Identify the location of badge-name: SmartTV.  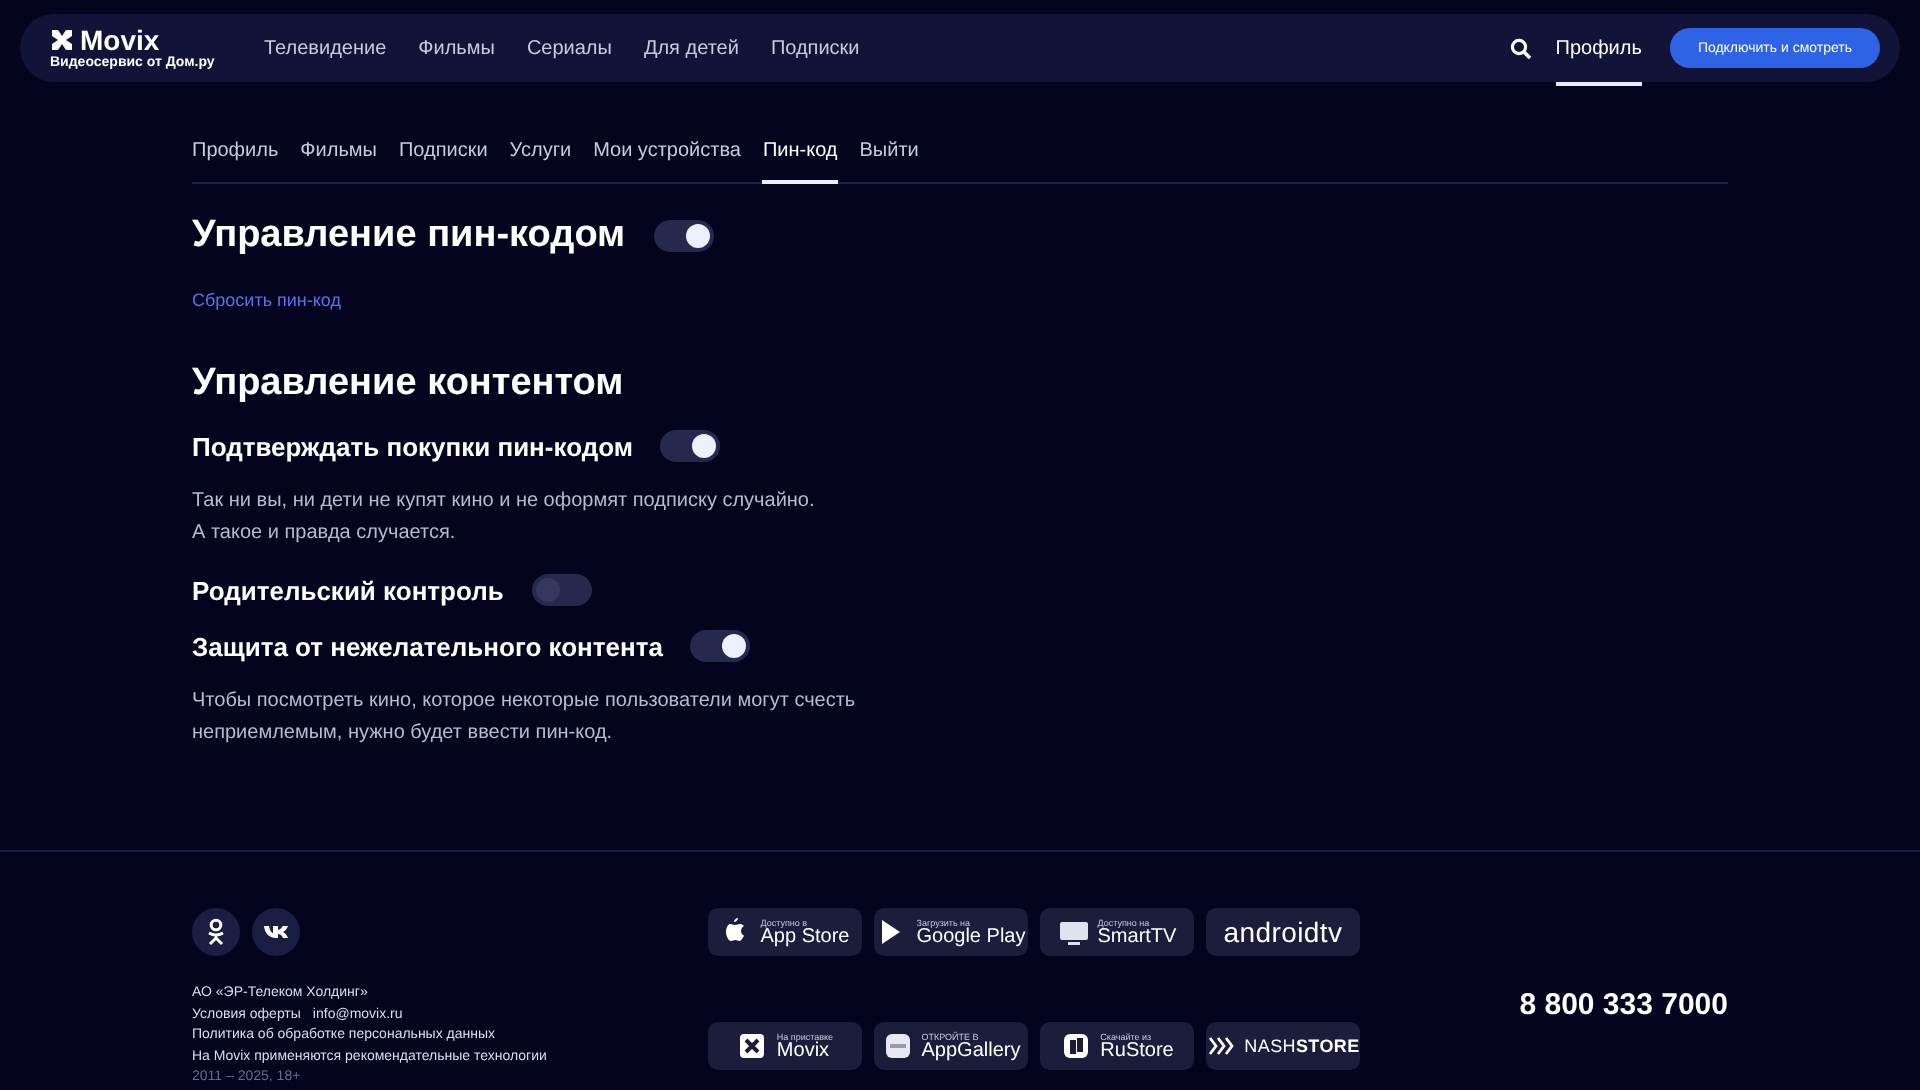
(1137, 937).